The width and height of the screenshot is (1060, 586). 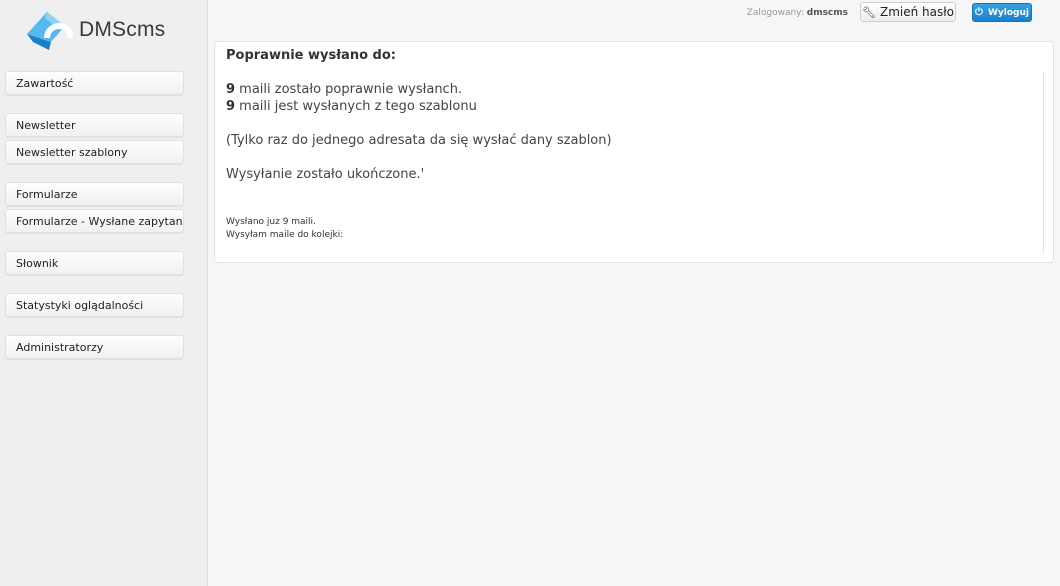 I want to click on logged-label: Zalogowany:, so click(x=775, y=13).